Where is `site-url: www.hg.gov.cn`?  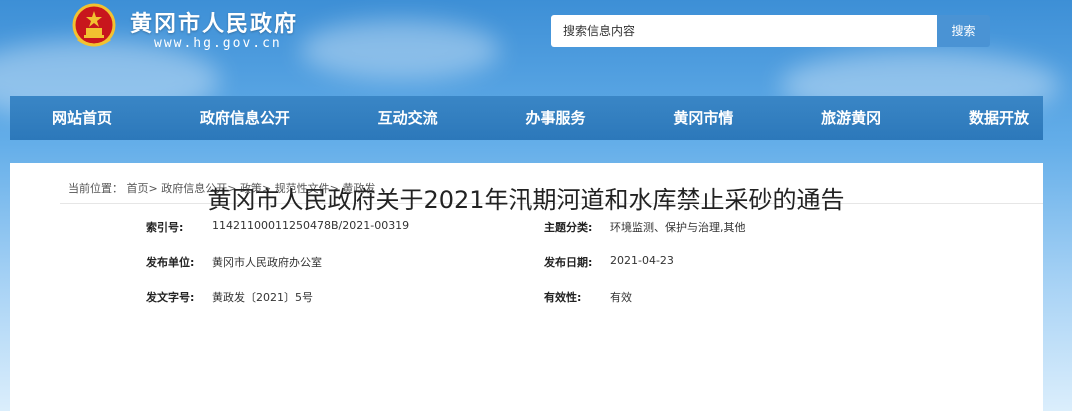
site-url: www.hg.gov.cn is located at coordinates (218, 43).